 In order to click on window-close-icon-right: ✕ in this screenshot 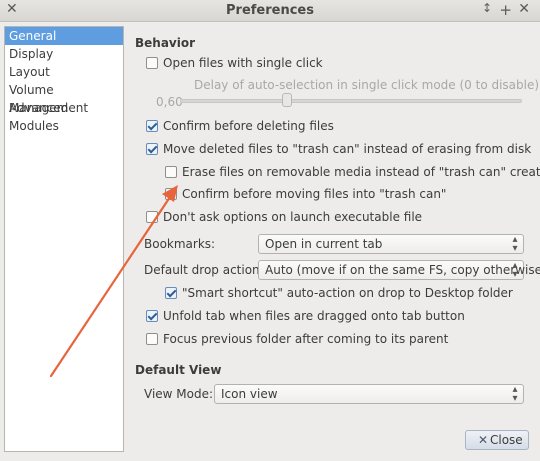, I will do `click(524, 9)`.